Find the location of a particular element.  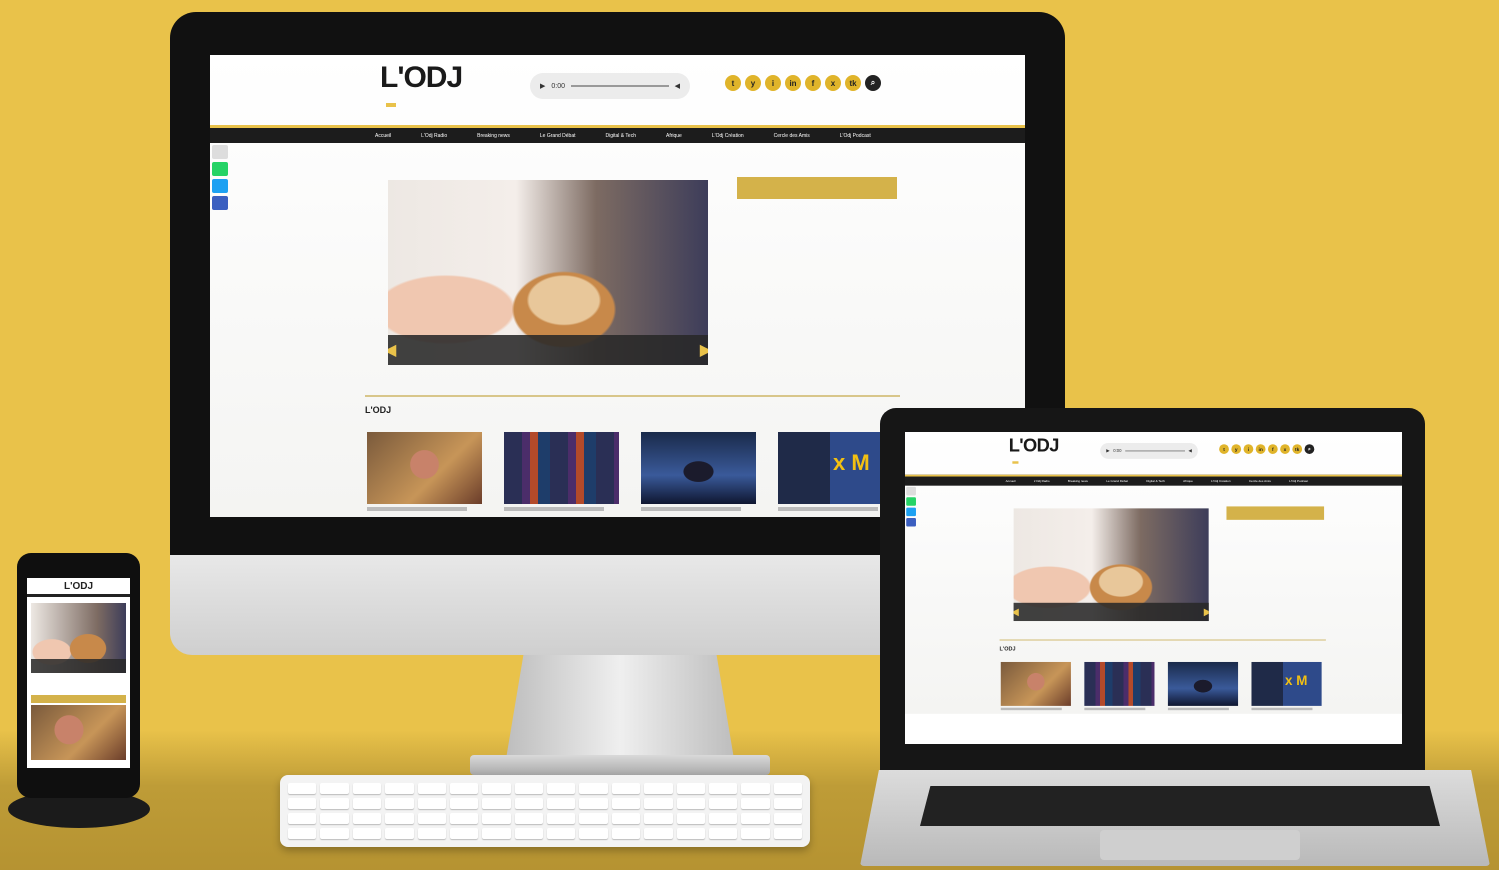

mobile-logo: L'ODJ is located at coordinates (78, 585).